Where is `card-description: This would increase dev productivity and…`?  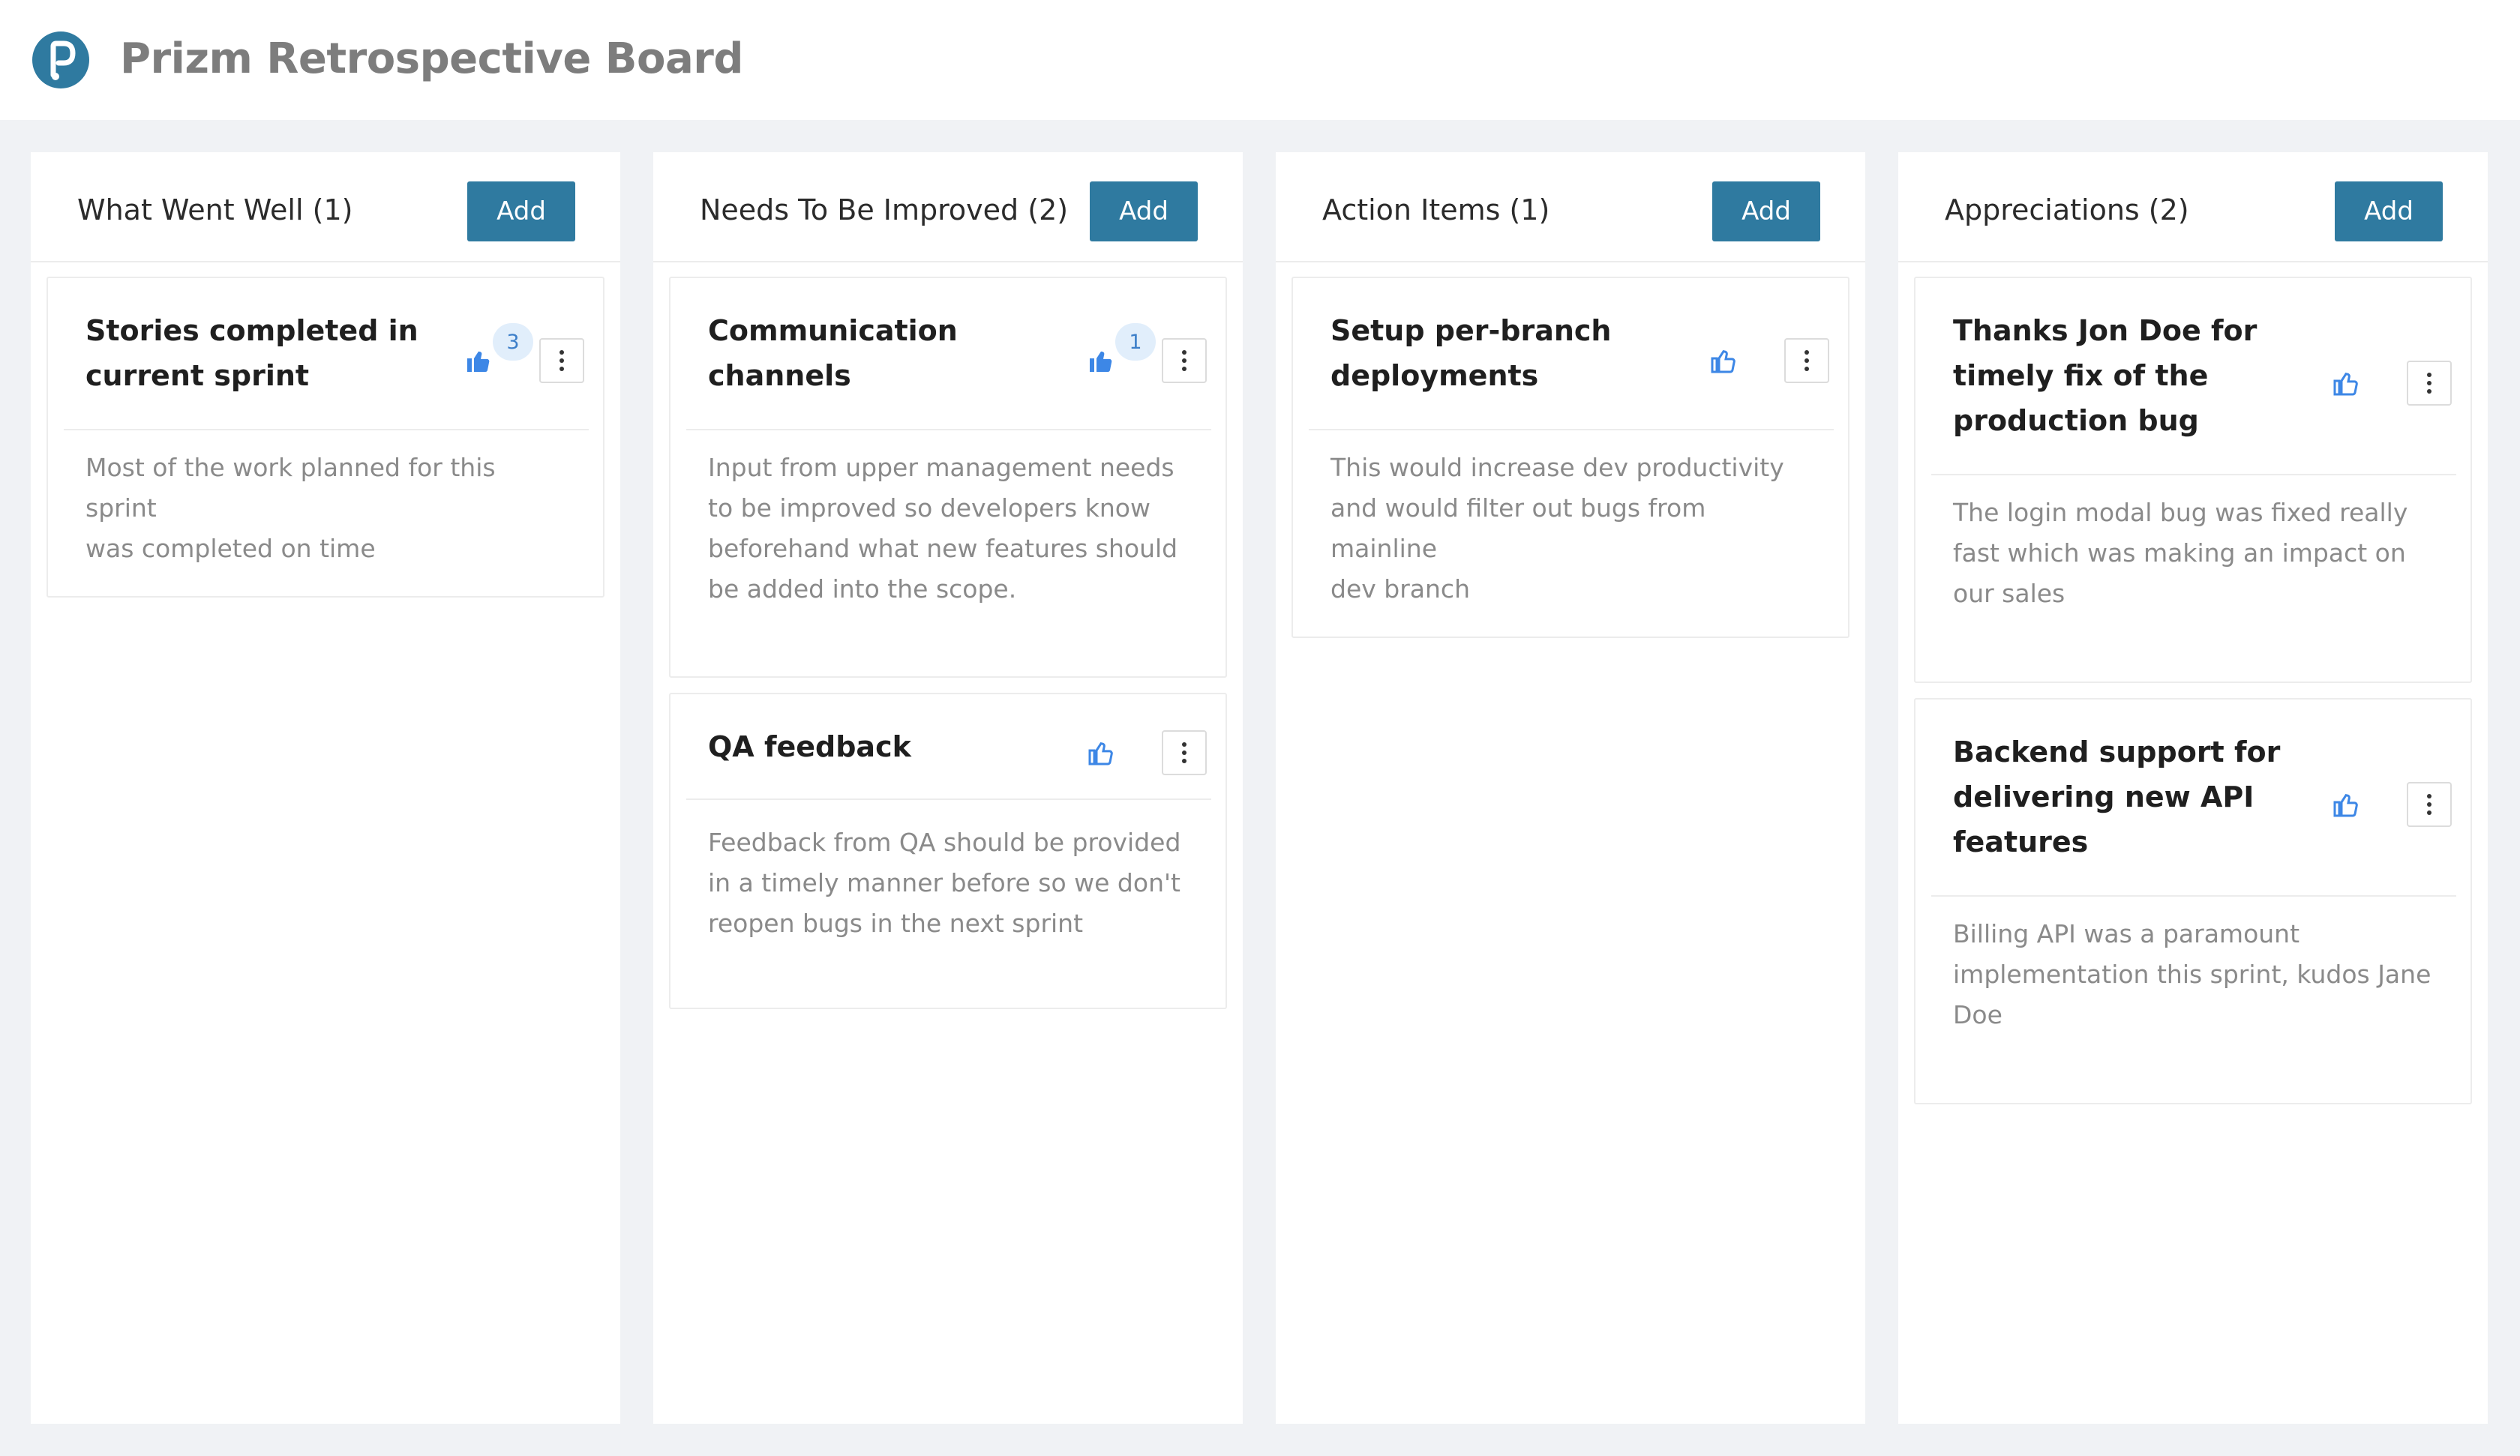
card-description: This would increase dev productivity and… is located at coordinates (1574, 529).